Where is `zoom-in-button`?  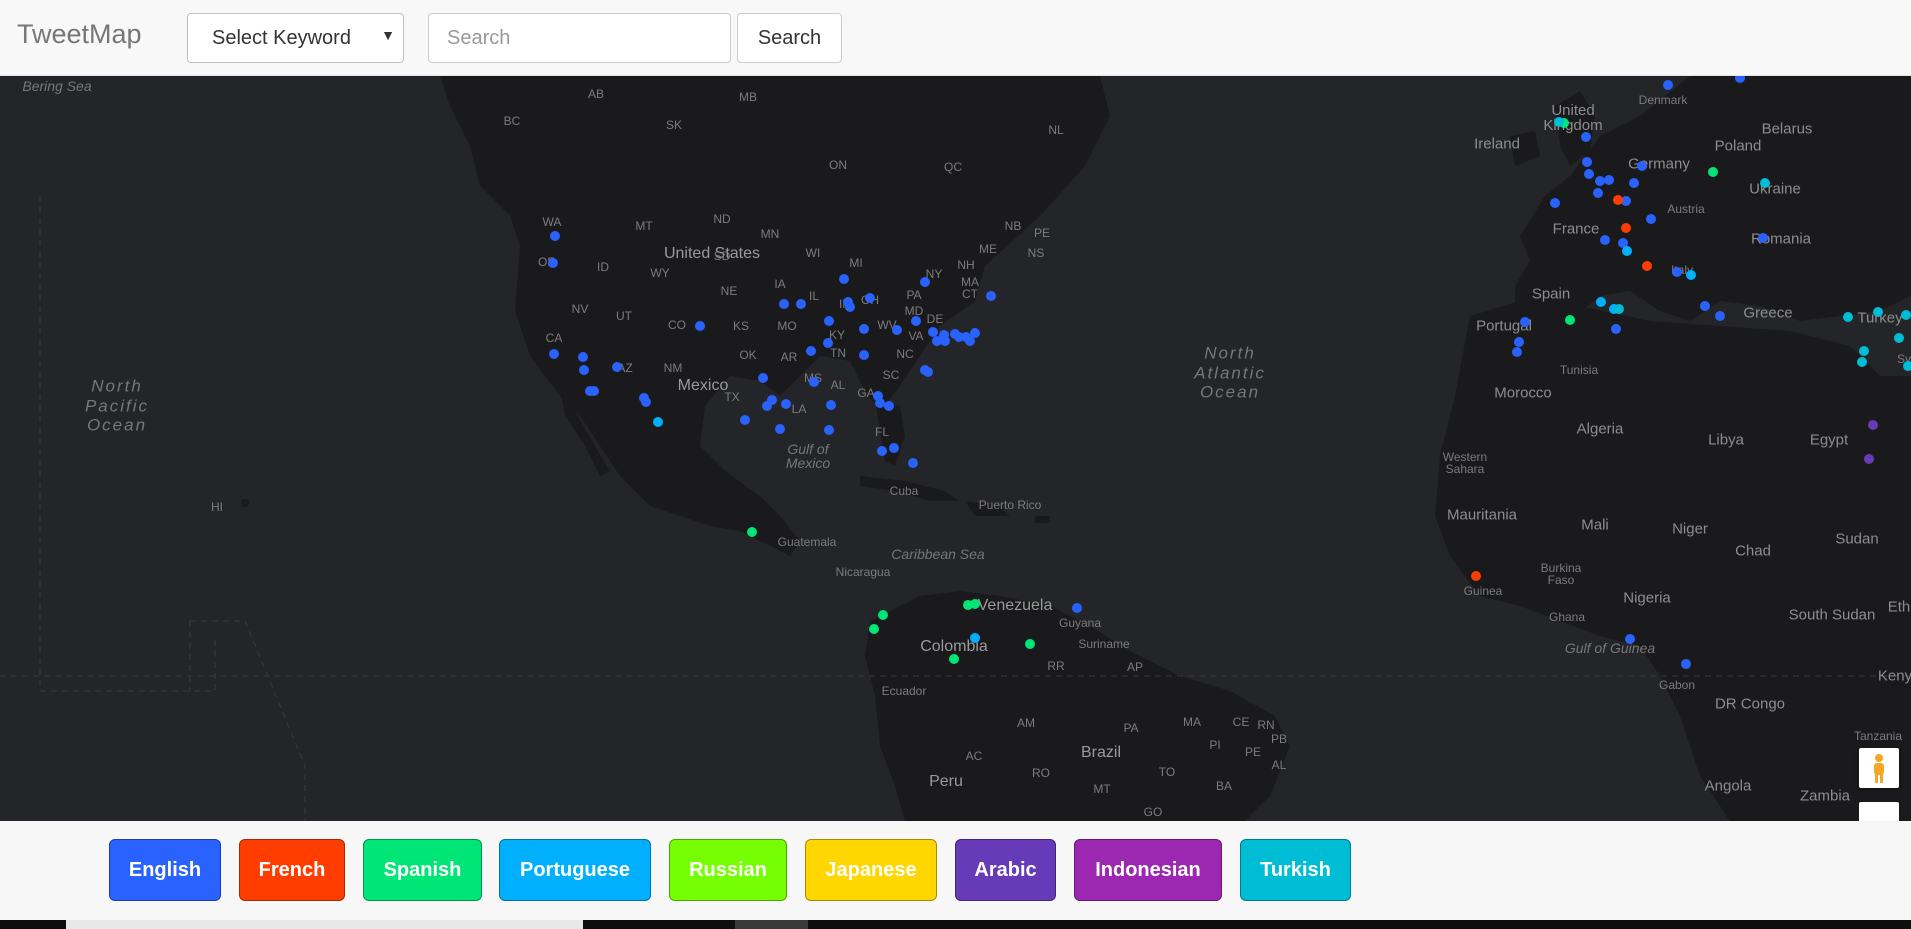
zoom-in-button is located at coordinates (1879, 811).